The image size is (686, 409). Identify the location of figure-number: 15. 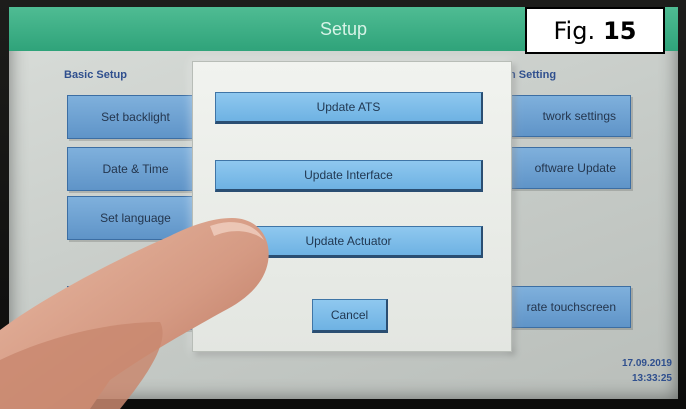
(620, 30).